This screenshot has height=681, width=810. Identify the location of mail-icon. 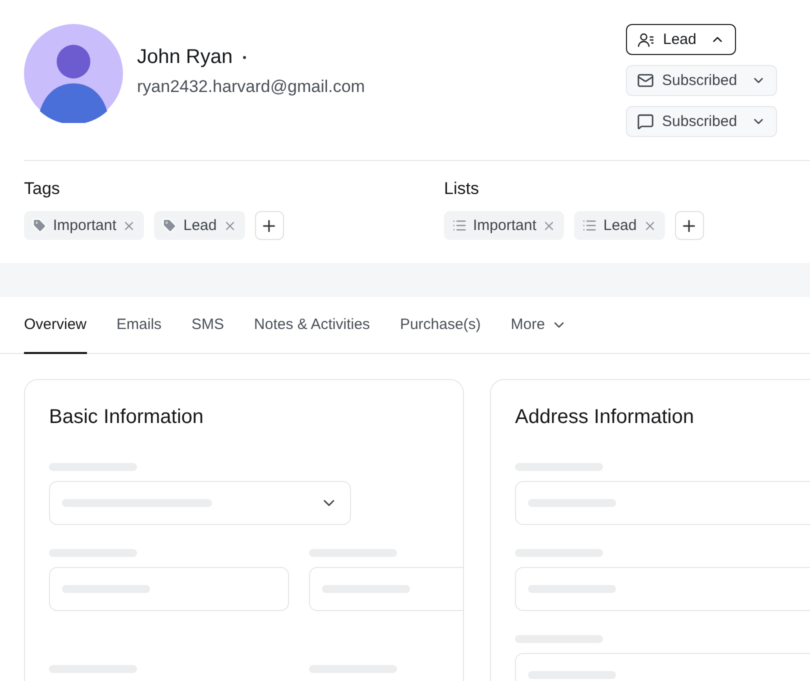
(645, 80).